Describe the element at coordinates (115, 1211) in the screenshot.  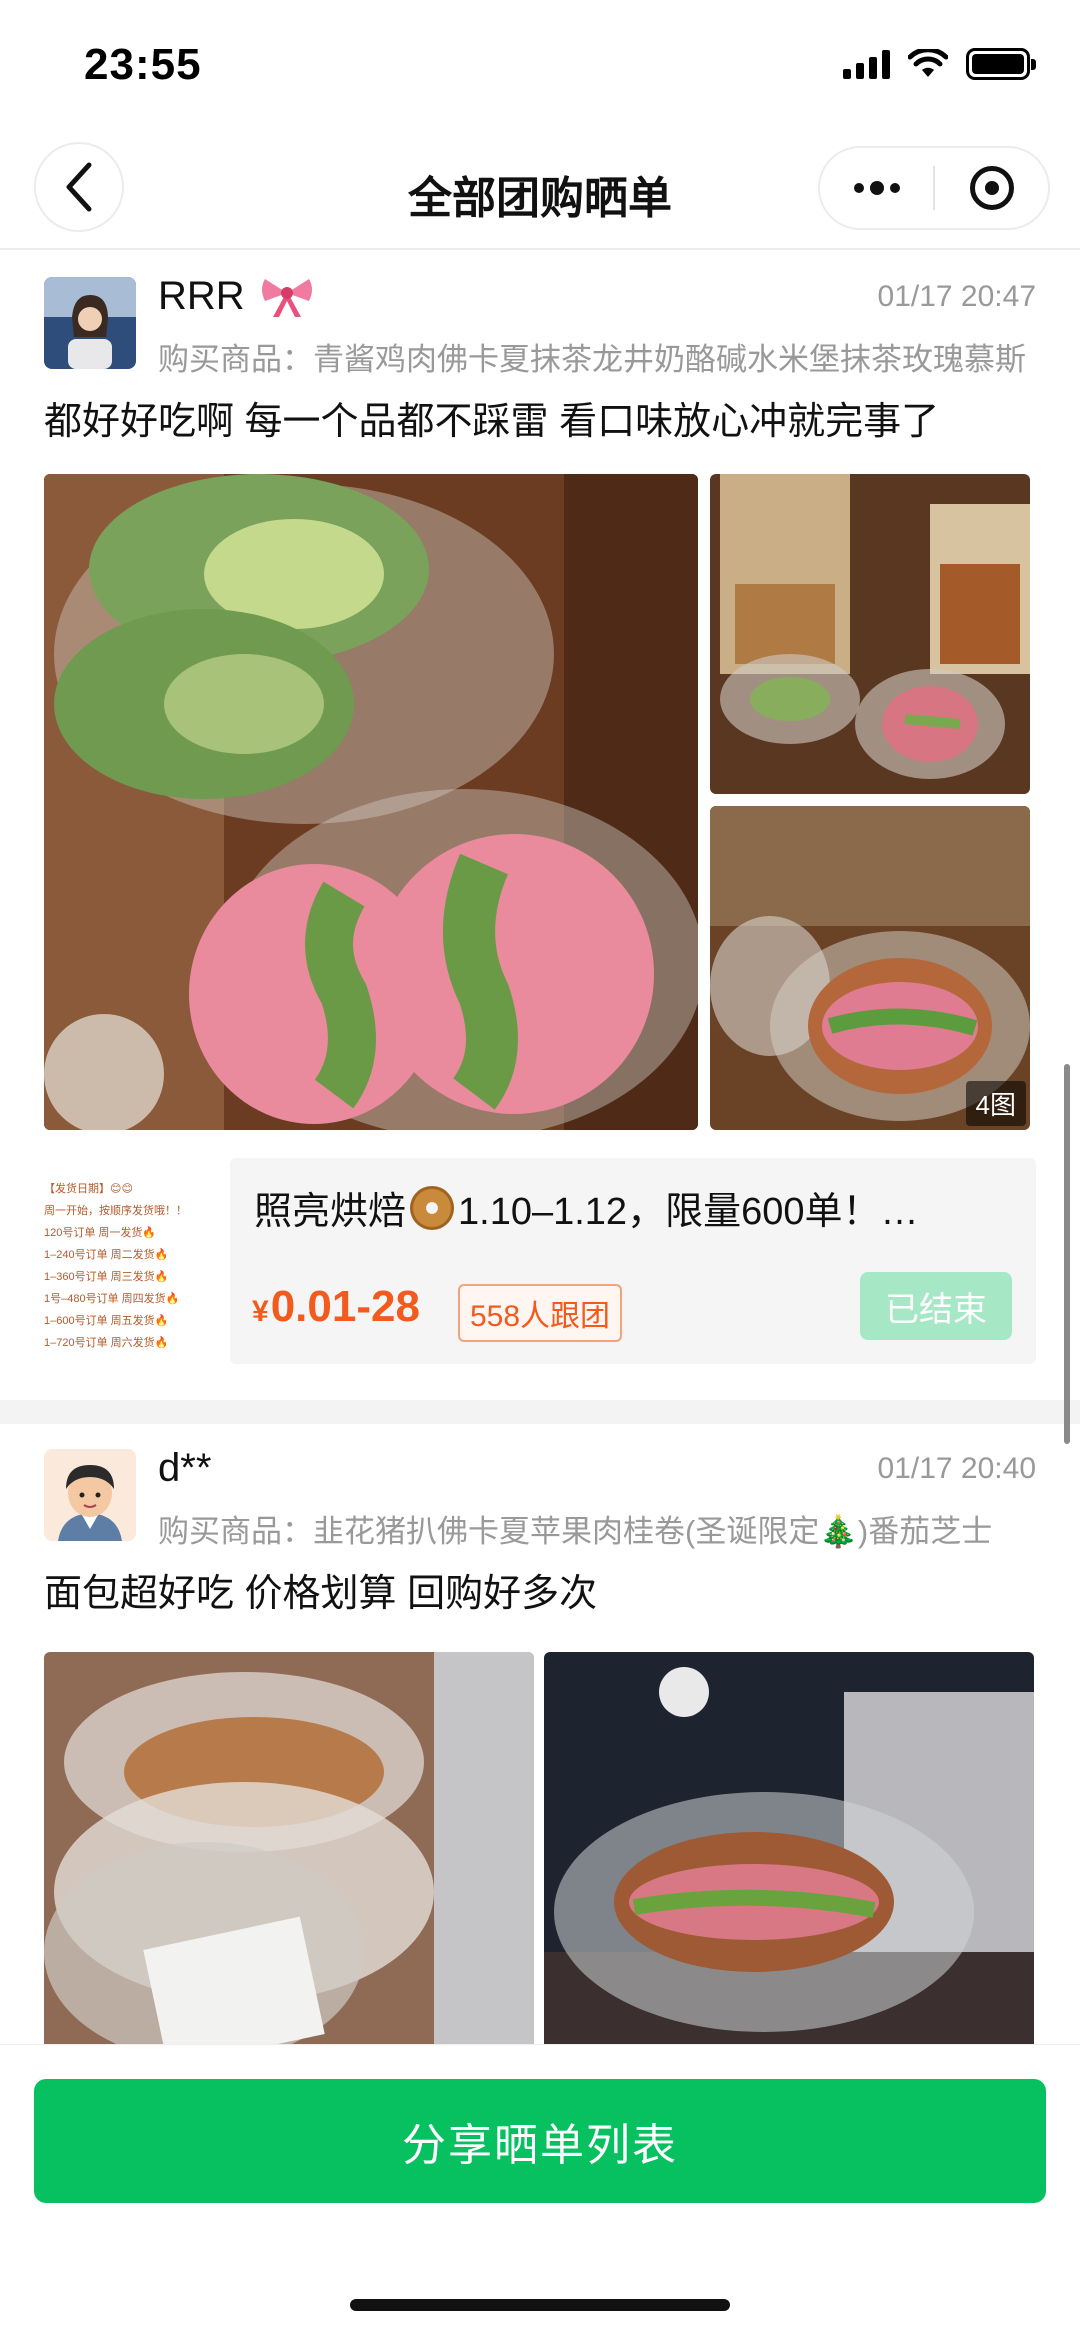
I see `thumb-line: 周一开始，按顺序发货哦！！` at that location.